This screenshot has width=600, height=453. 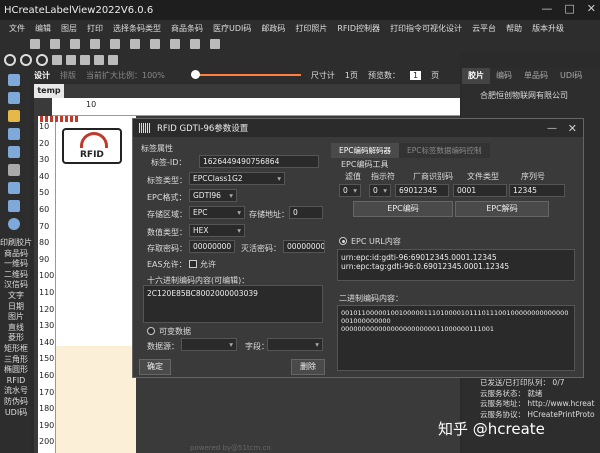 What do you see at coordinates (537, 190) in the screenshot?
I see `serial-field: 12345` at bounding box center [537, 190].